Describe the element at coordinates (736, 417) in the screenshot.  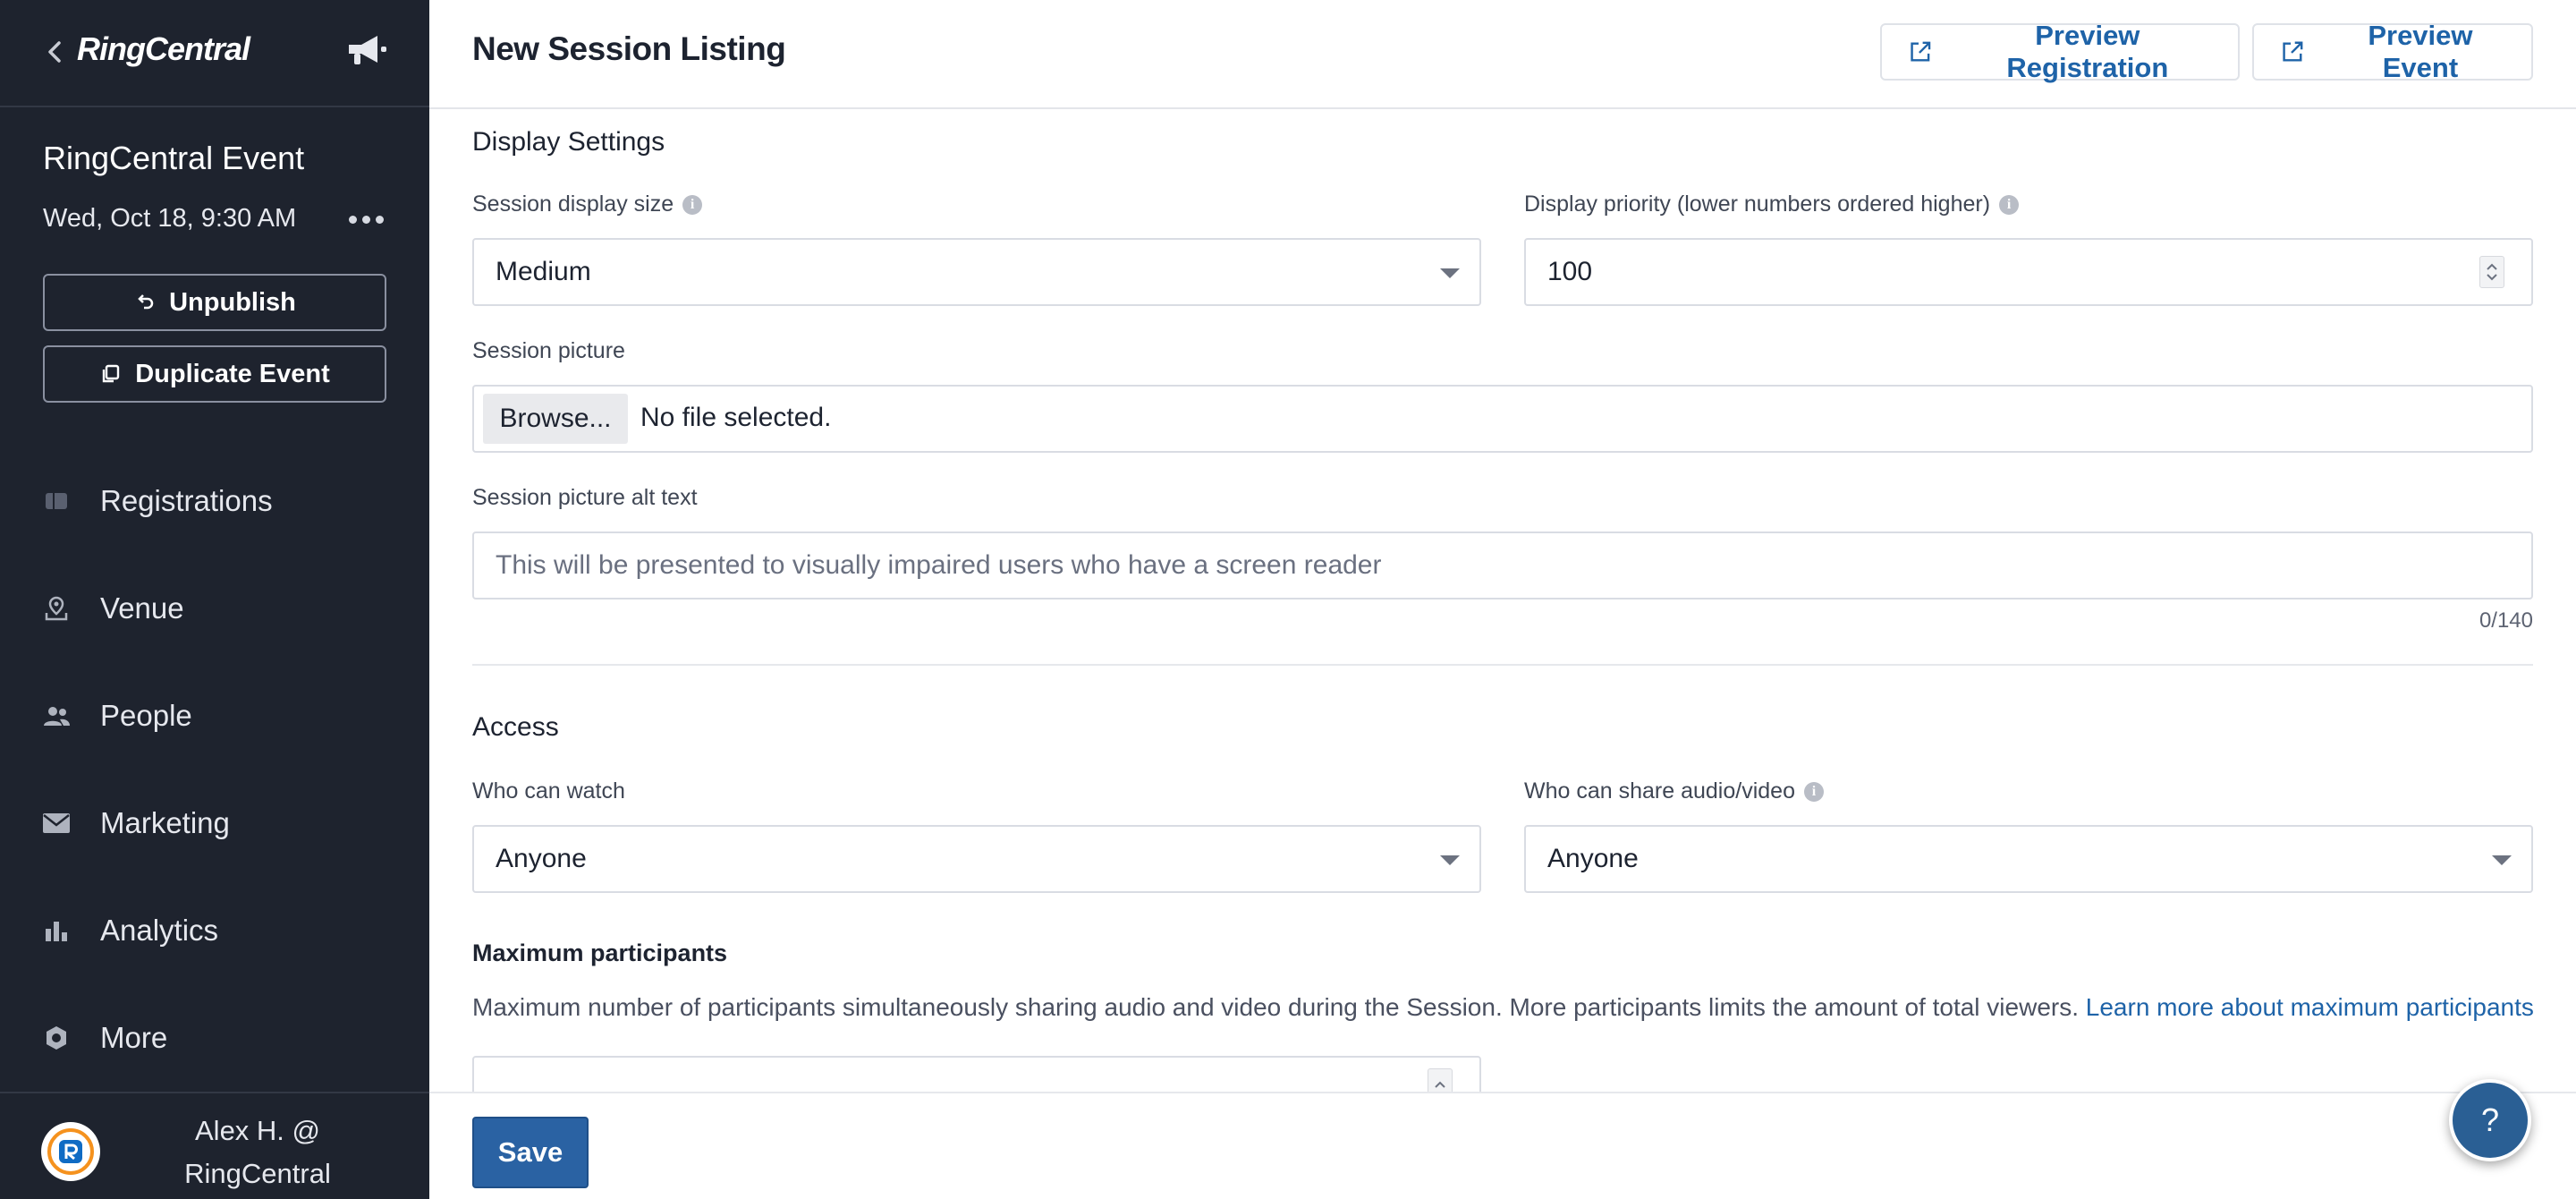
I see `no-file-text: No file selected.` at that location.